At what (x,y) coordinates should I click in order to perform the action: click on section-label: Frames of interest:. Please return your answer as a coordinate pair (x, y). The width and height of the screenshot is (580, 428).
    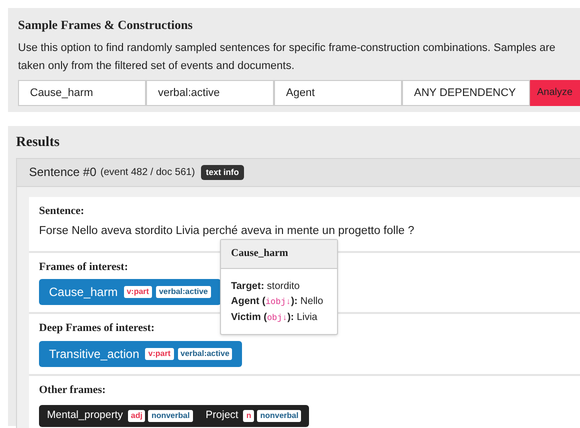
    Looking at the image, I should click on (84, 267).